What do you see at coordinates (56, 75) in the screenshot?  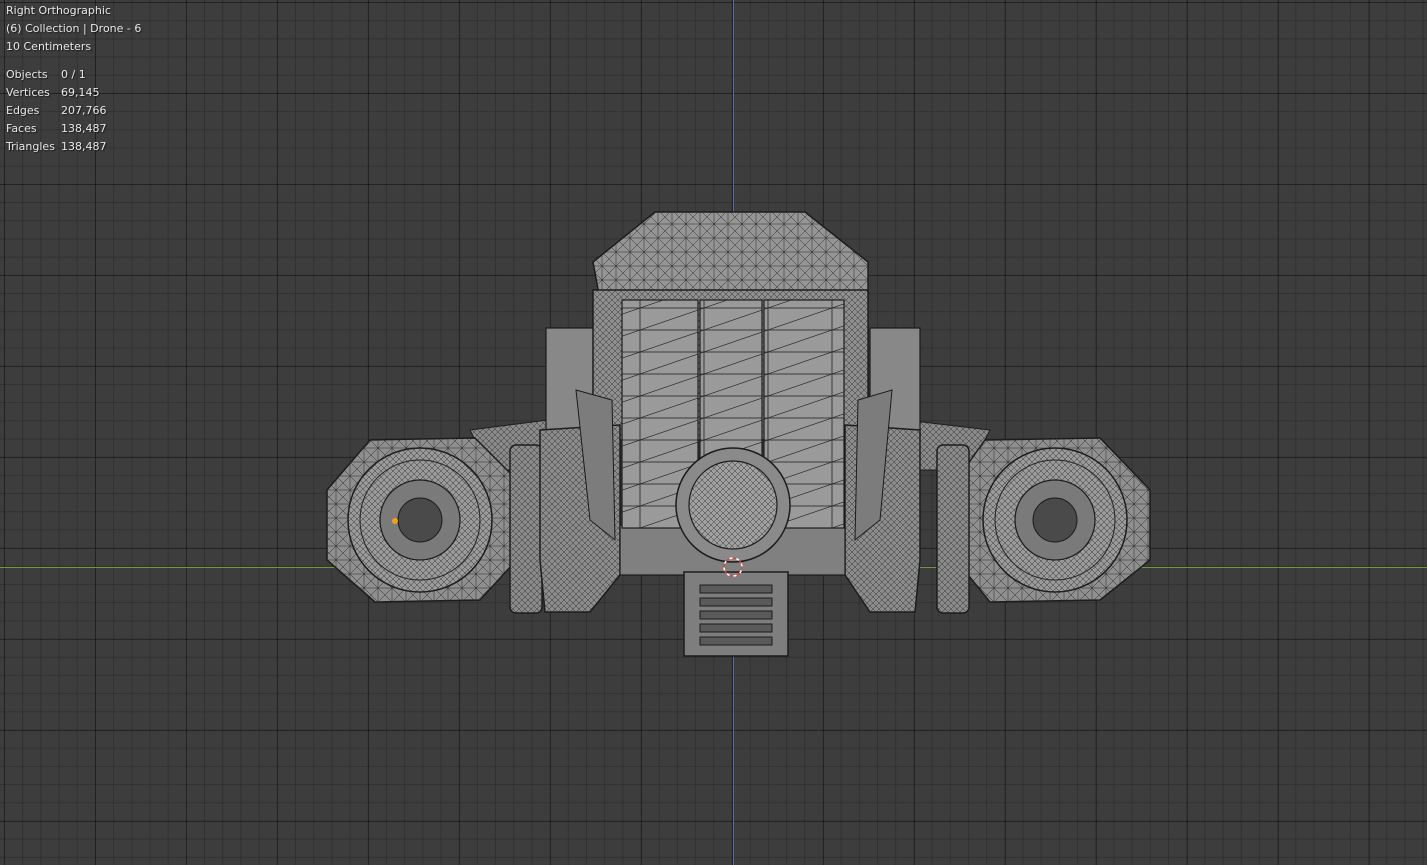 I see `stat-row-objects: Objects 0 / 1` at bounding box center [56, 75].